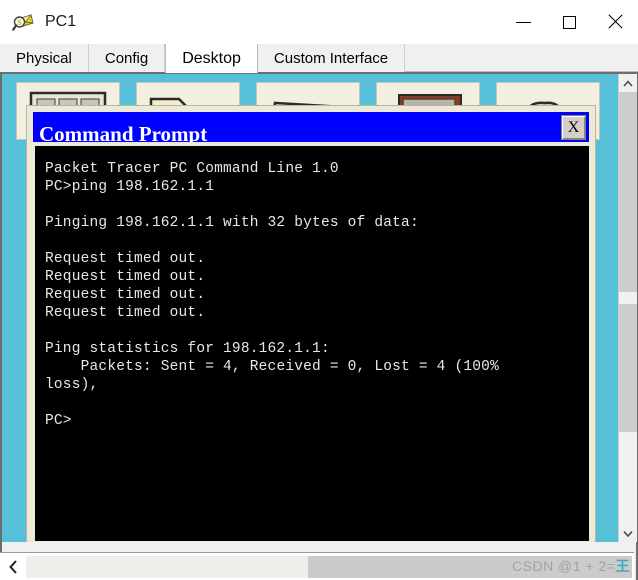 The image size is (638, 580). I want to click on tab-physical-label: Physical, so click(44, 58).